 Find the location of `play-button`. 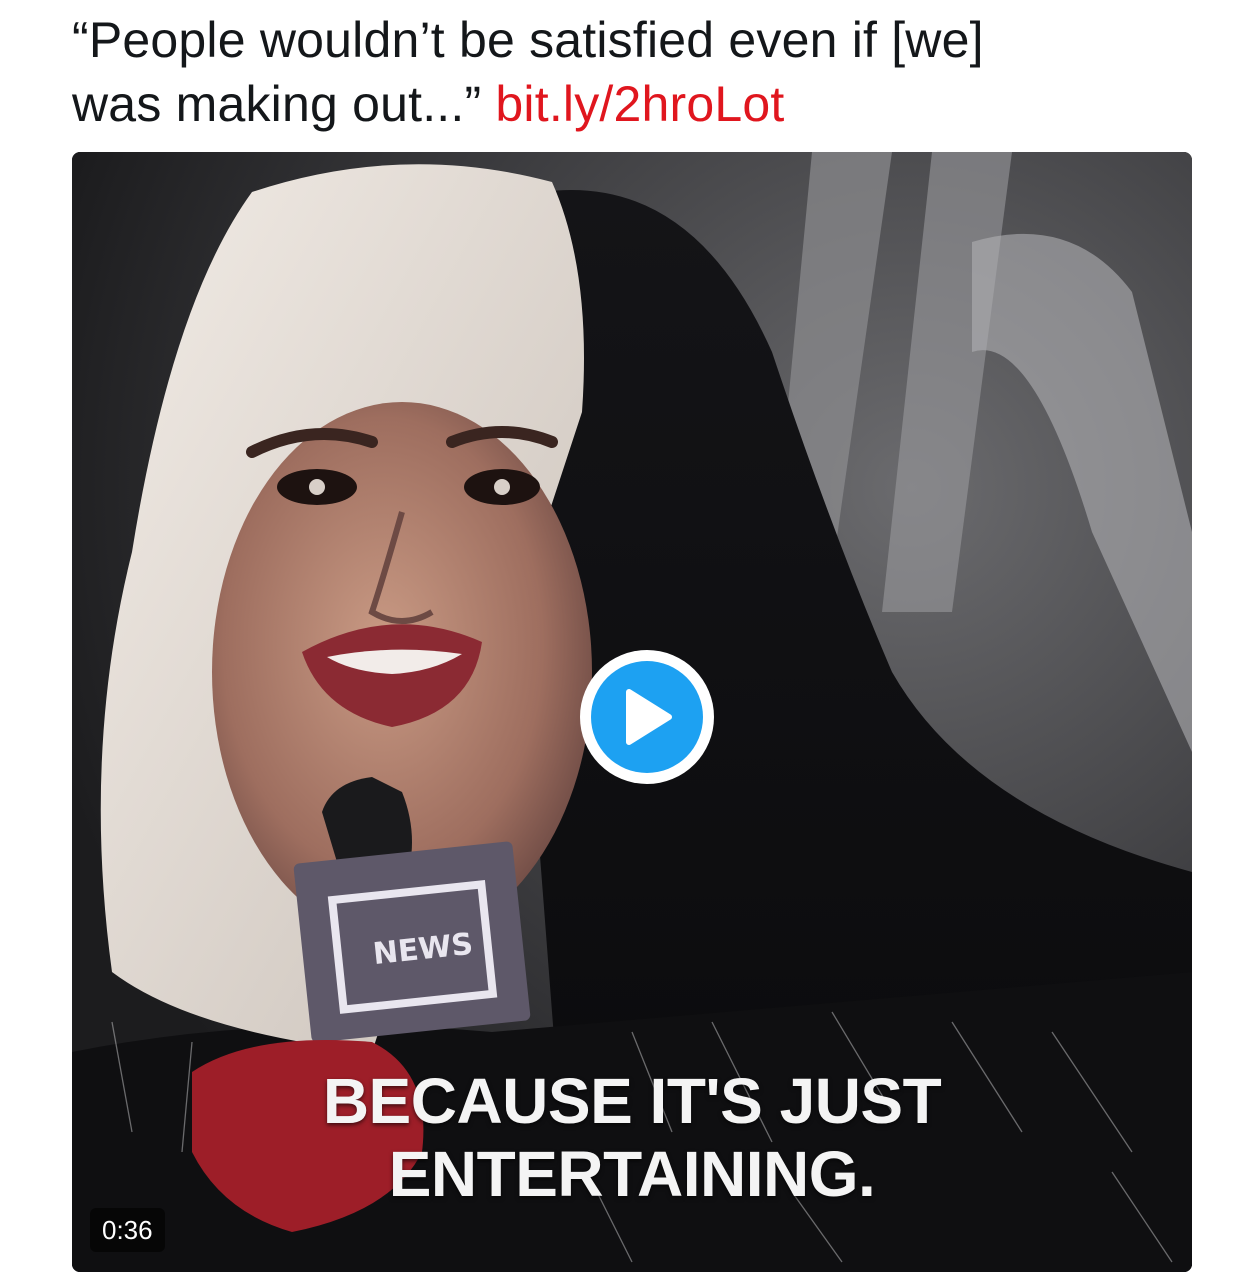

play-button is located at coordinates (647, 717).